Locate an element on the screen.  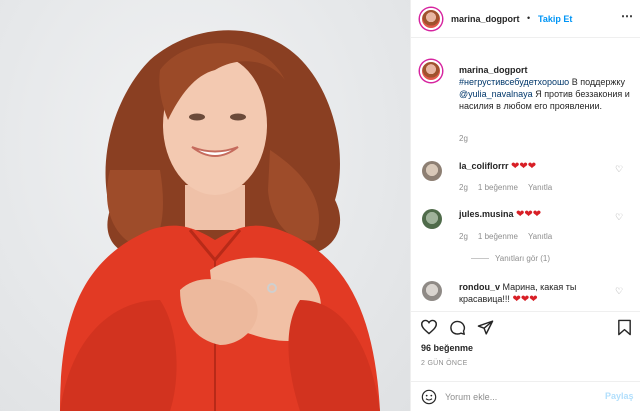
caption-text-1: В поддержку is located at coordinates (597, 82).